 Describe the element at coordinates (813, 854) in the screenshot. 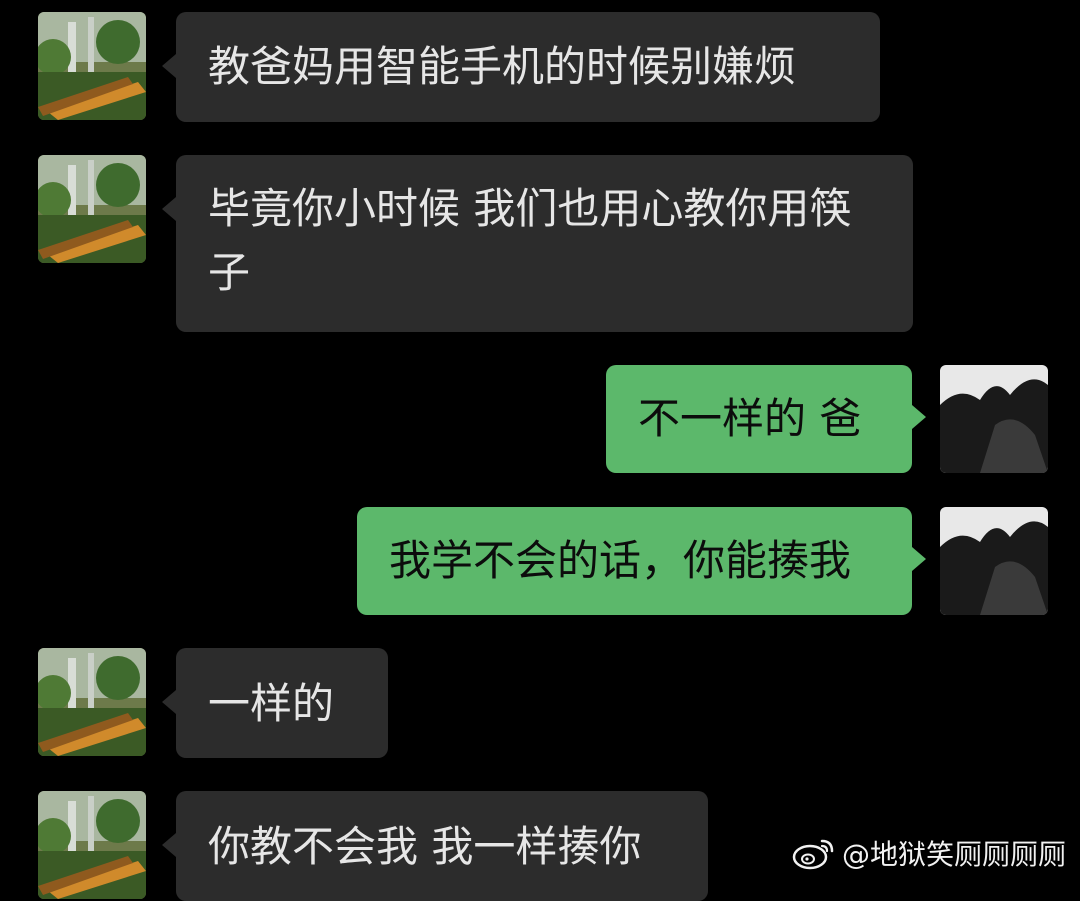

I see `weibo-logo-icon` at that location.